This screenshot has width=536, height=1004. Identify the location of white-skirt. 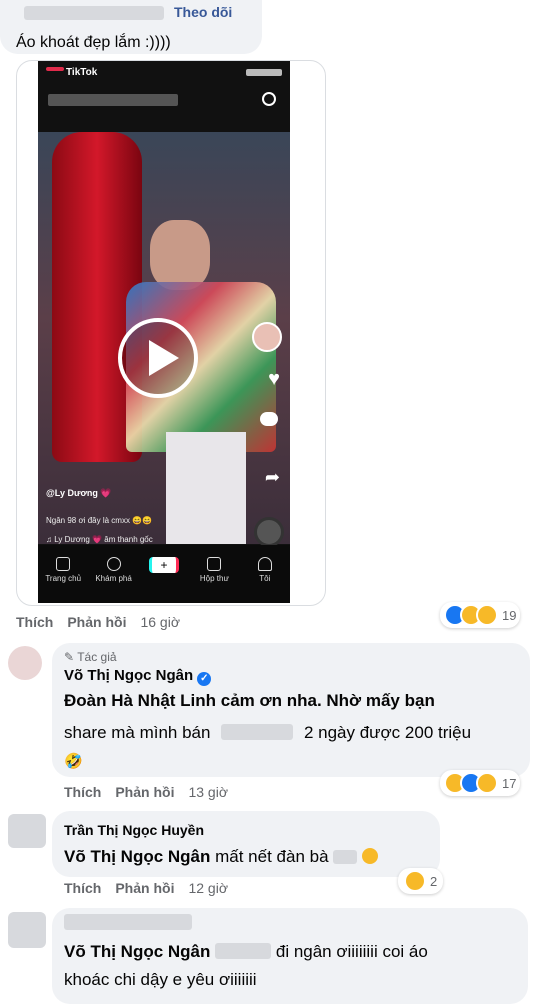
(206, 488).